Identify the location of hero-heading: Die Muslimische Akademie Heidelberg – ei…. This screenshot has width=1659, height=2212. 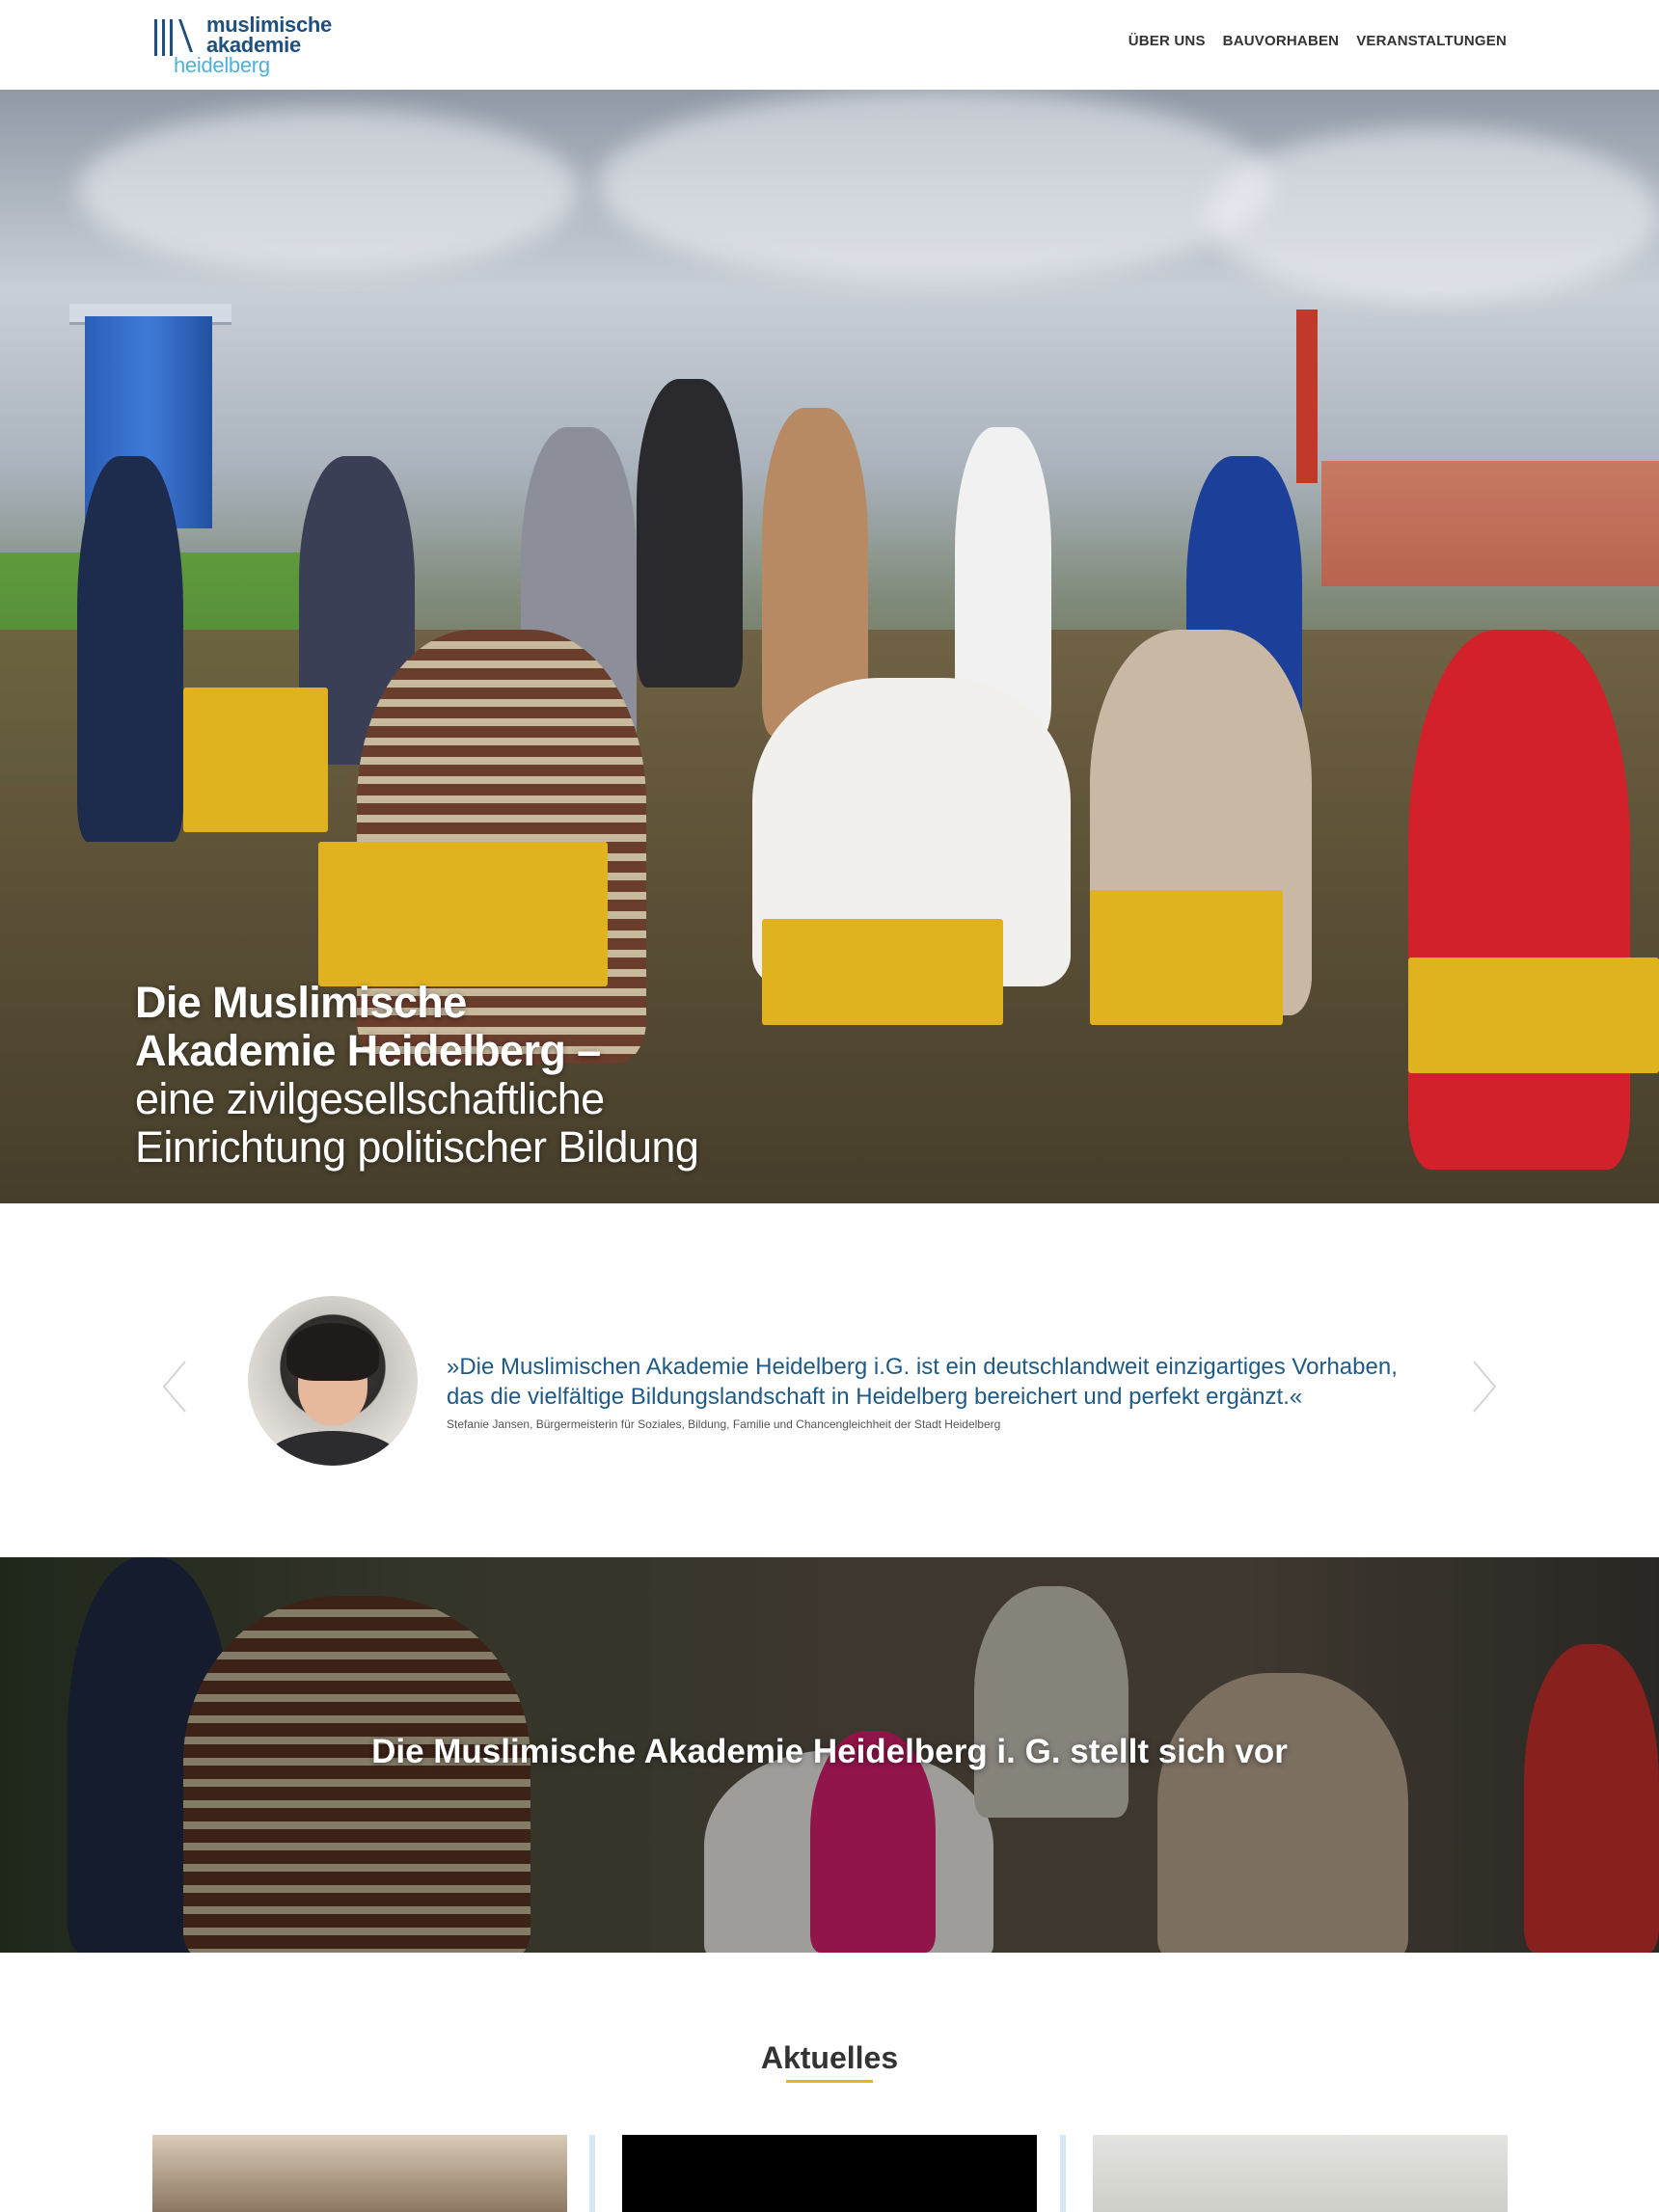
(501, 1075).